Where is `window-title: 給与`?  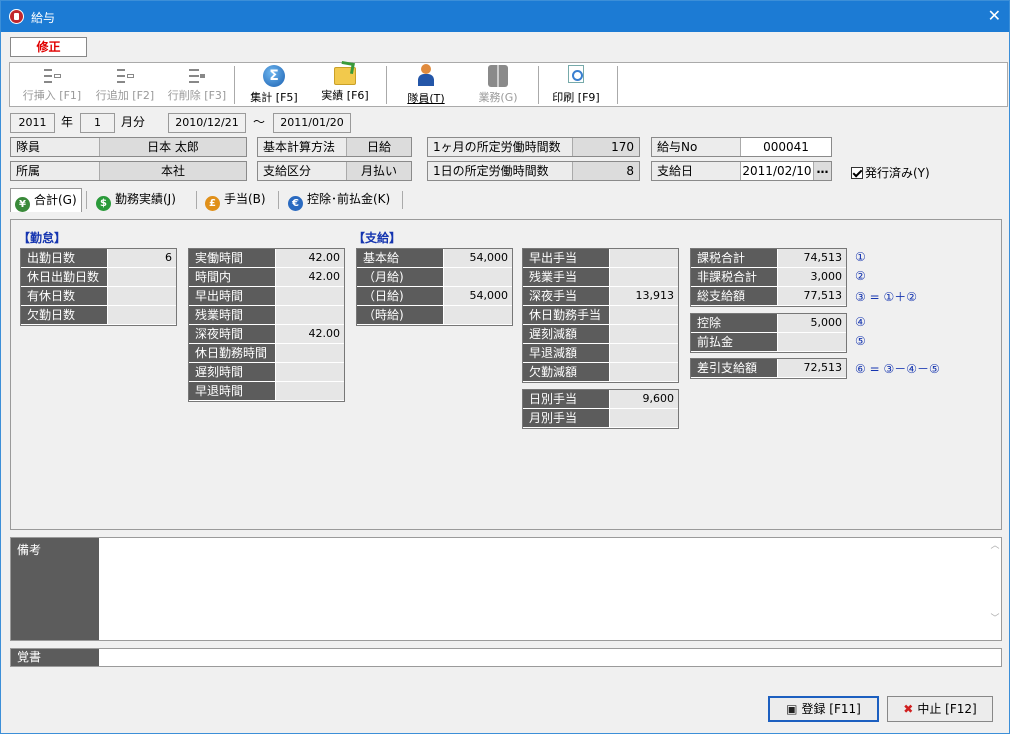 window-title: 給与 is located at coordinates (43, 18).